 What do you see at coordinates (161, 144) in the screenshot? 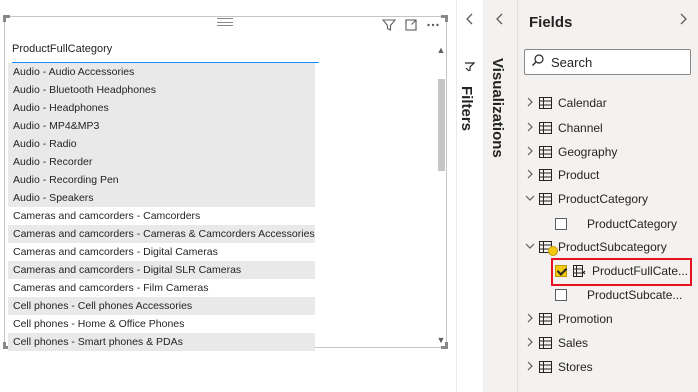
I see `table-row: Audio - Radio` at bounding box center [161, 144].